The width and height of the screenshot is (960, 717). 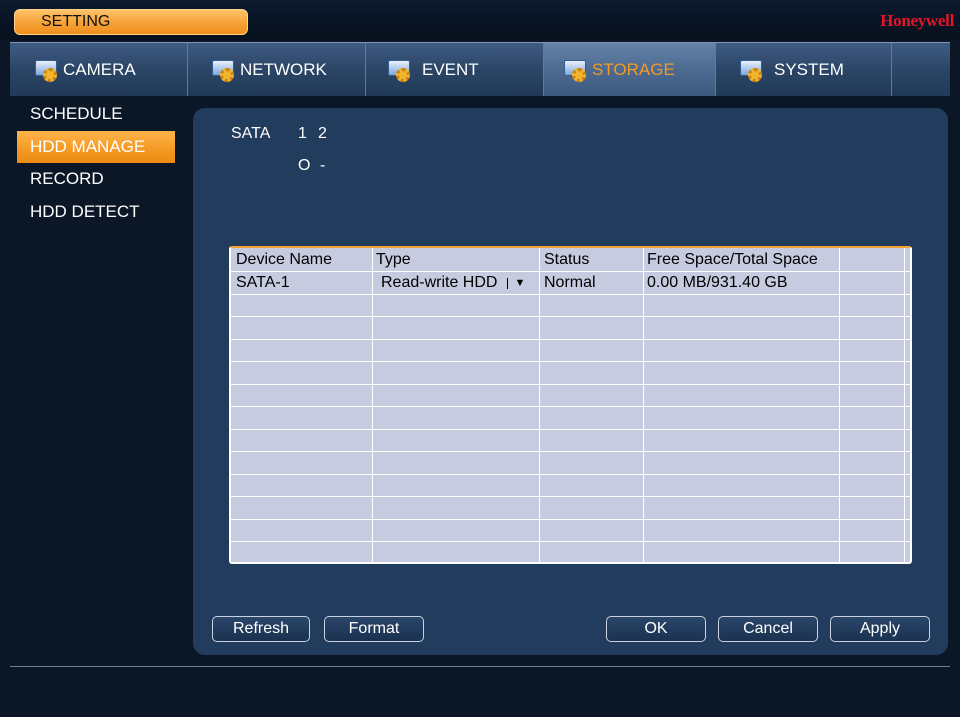 I want to click on chevron-down-icon: ▼, so click(x=520, y=283).